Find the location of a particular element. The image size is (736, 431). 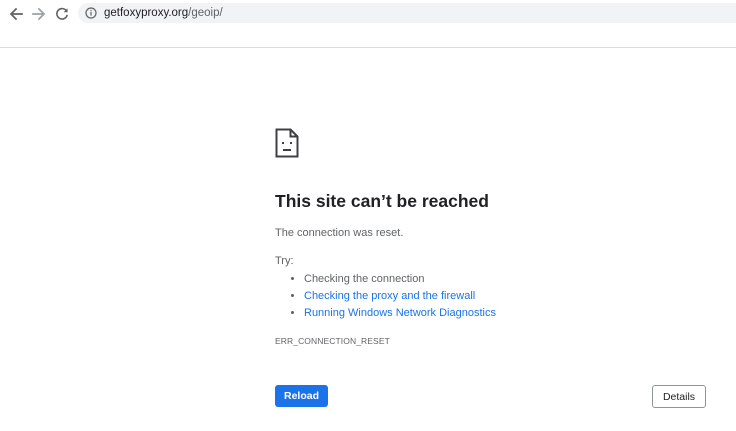

suggestion-item: Running Windows Network Diagnostics is located at coordinates (400, 313).